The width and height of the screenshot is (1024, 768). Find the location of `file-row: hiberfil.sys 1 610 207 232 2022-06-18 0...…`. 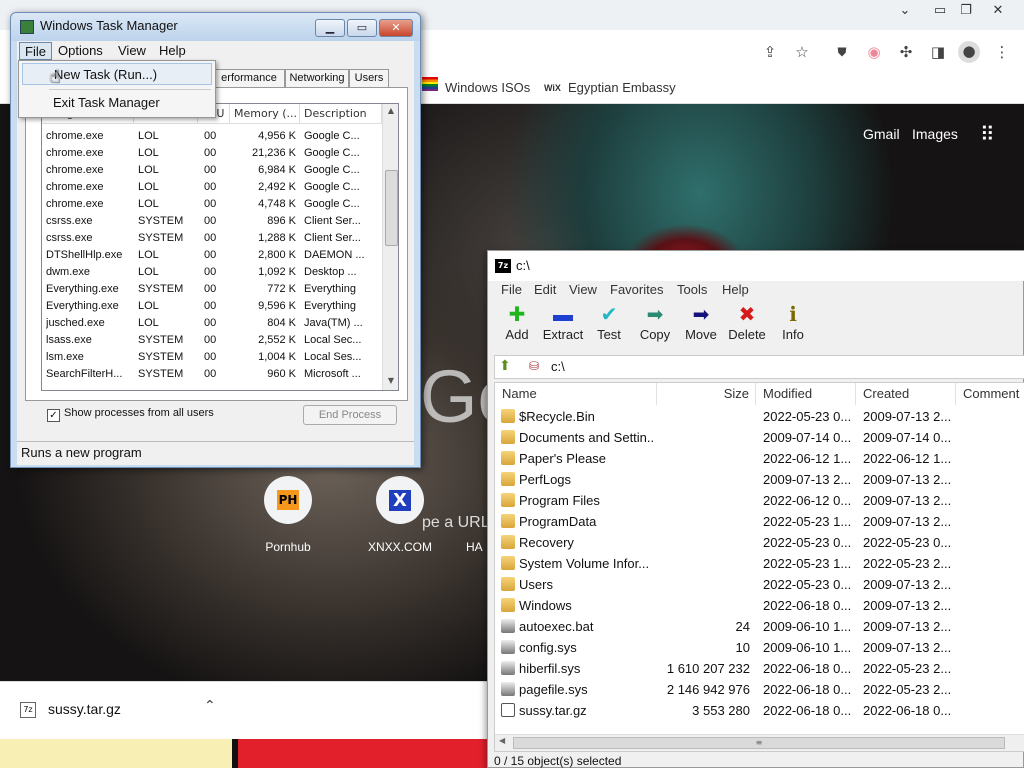

file-row: hiberfil.sys 1 610 207 232 2022-06-18 0...… is located at coordinates (759, 668).